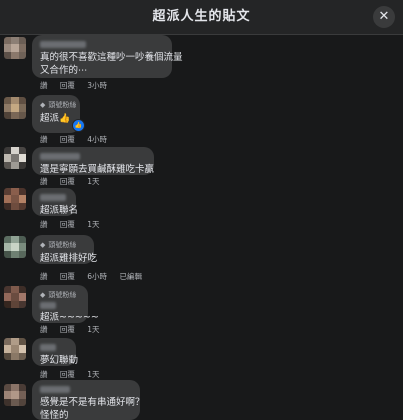 This screenshot has width=403, height=420. What do you see at coordinates (384, 17) in the screenshot?
I see `close-icon: ✕` at bounding box center [384, 17].